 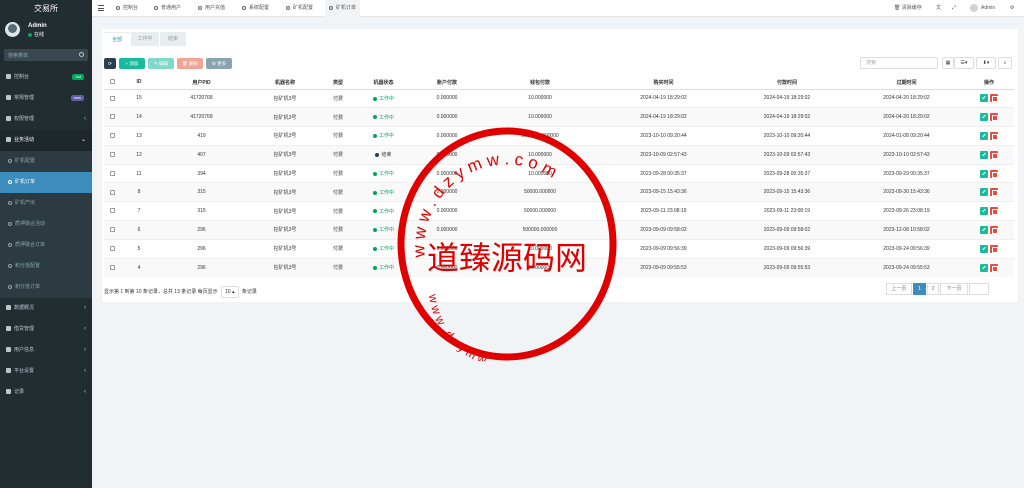 What do you see at coordinates (81, 54) in the screenshot?
I see `search-icon` at bounding box center [81, 54].